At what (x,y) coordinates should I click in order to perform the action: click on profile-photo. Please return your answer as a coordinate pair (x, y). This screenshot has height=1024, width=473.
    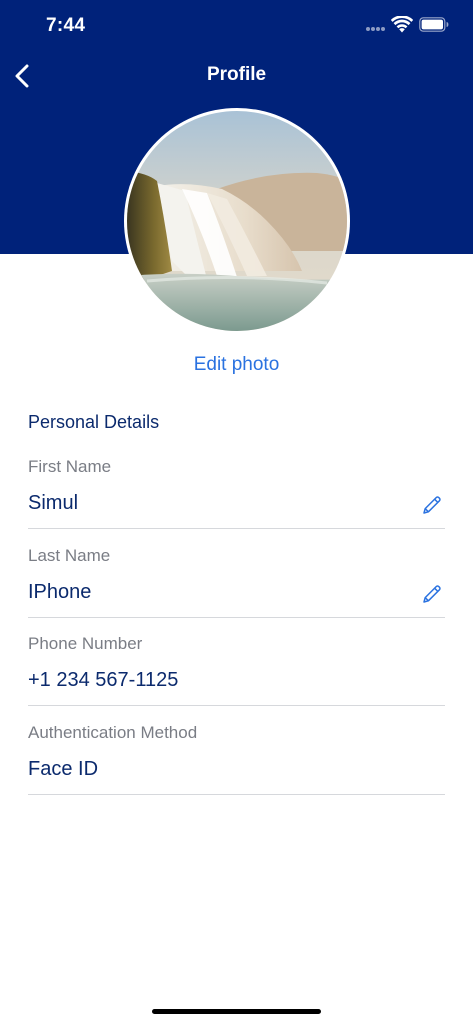
    Looking at the image, I should click on (237, 221).